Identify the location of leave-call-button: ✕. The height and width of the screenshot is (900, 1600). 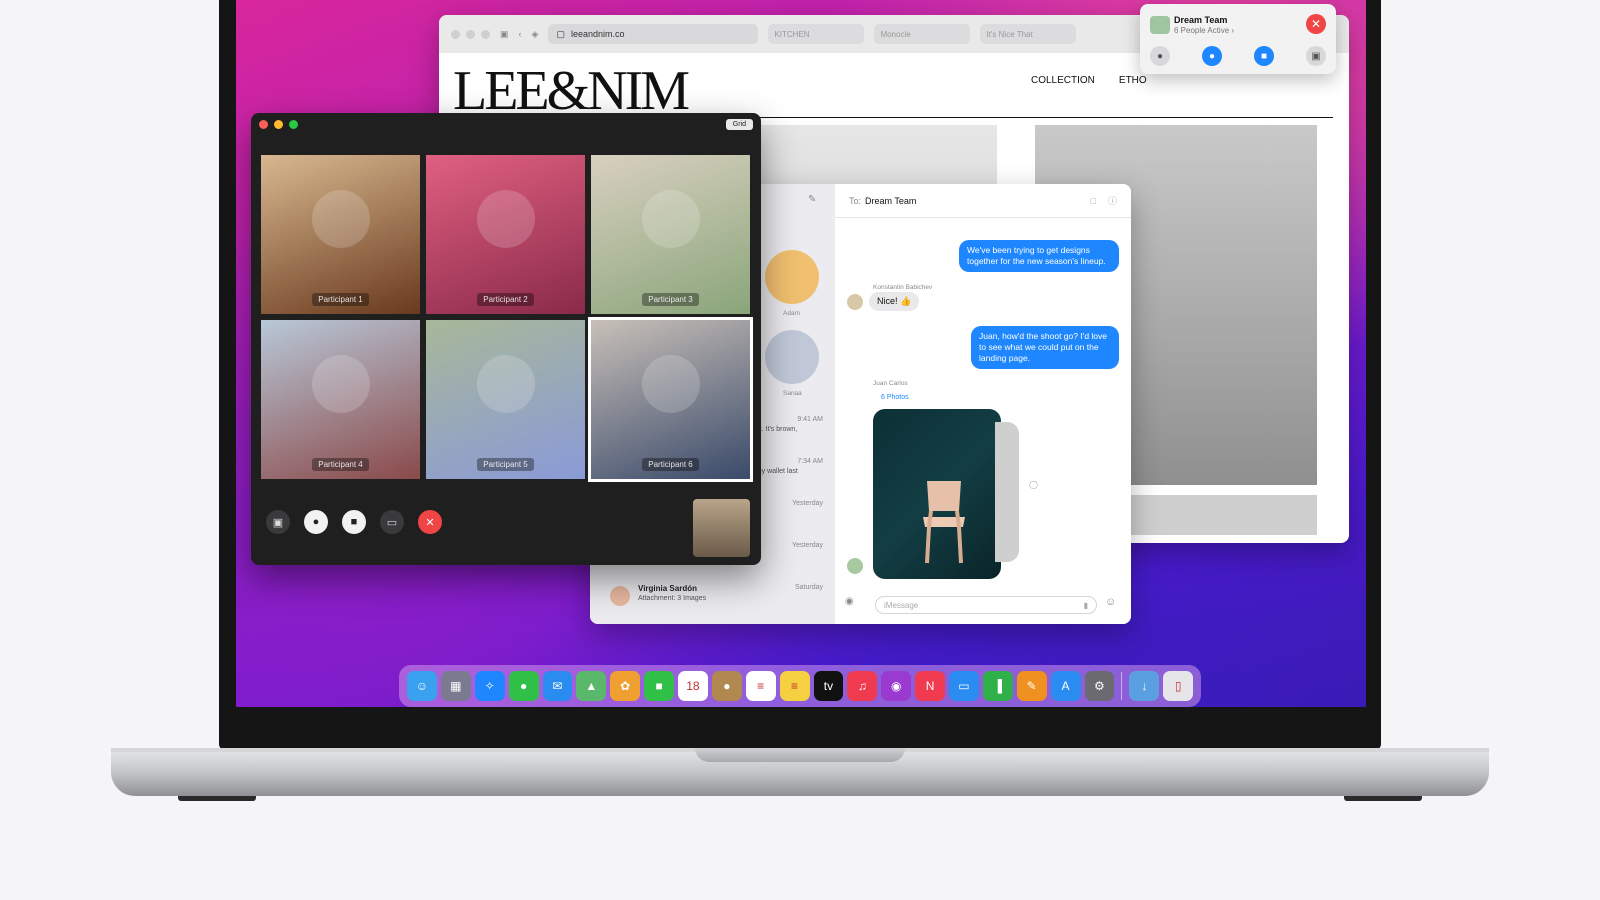
(1316, 24).